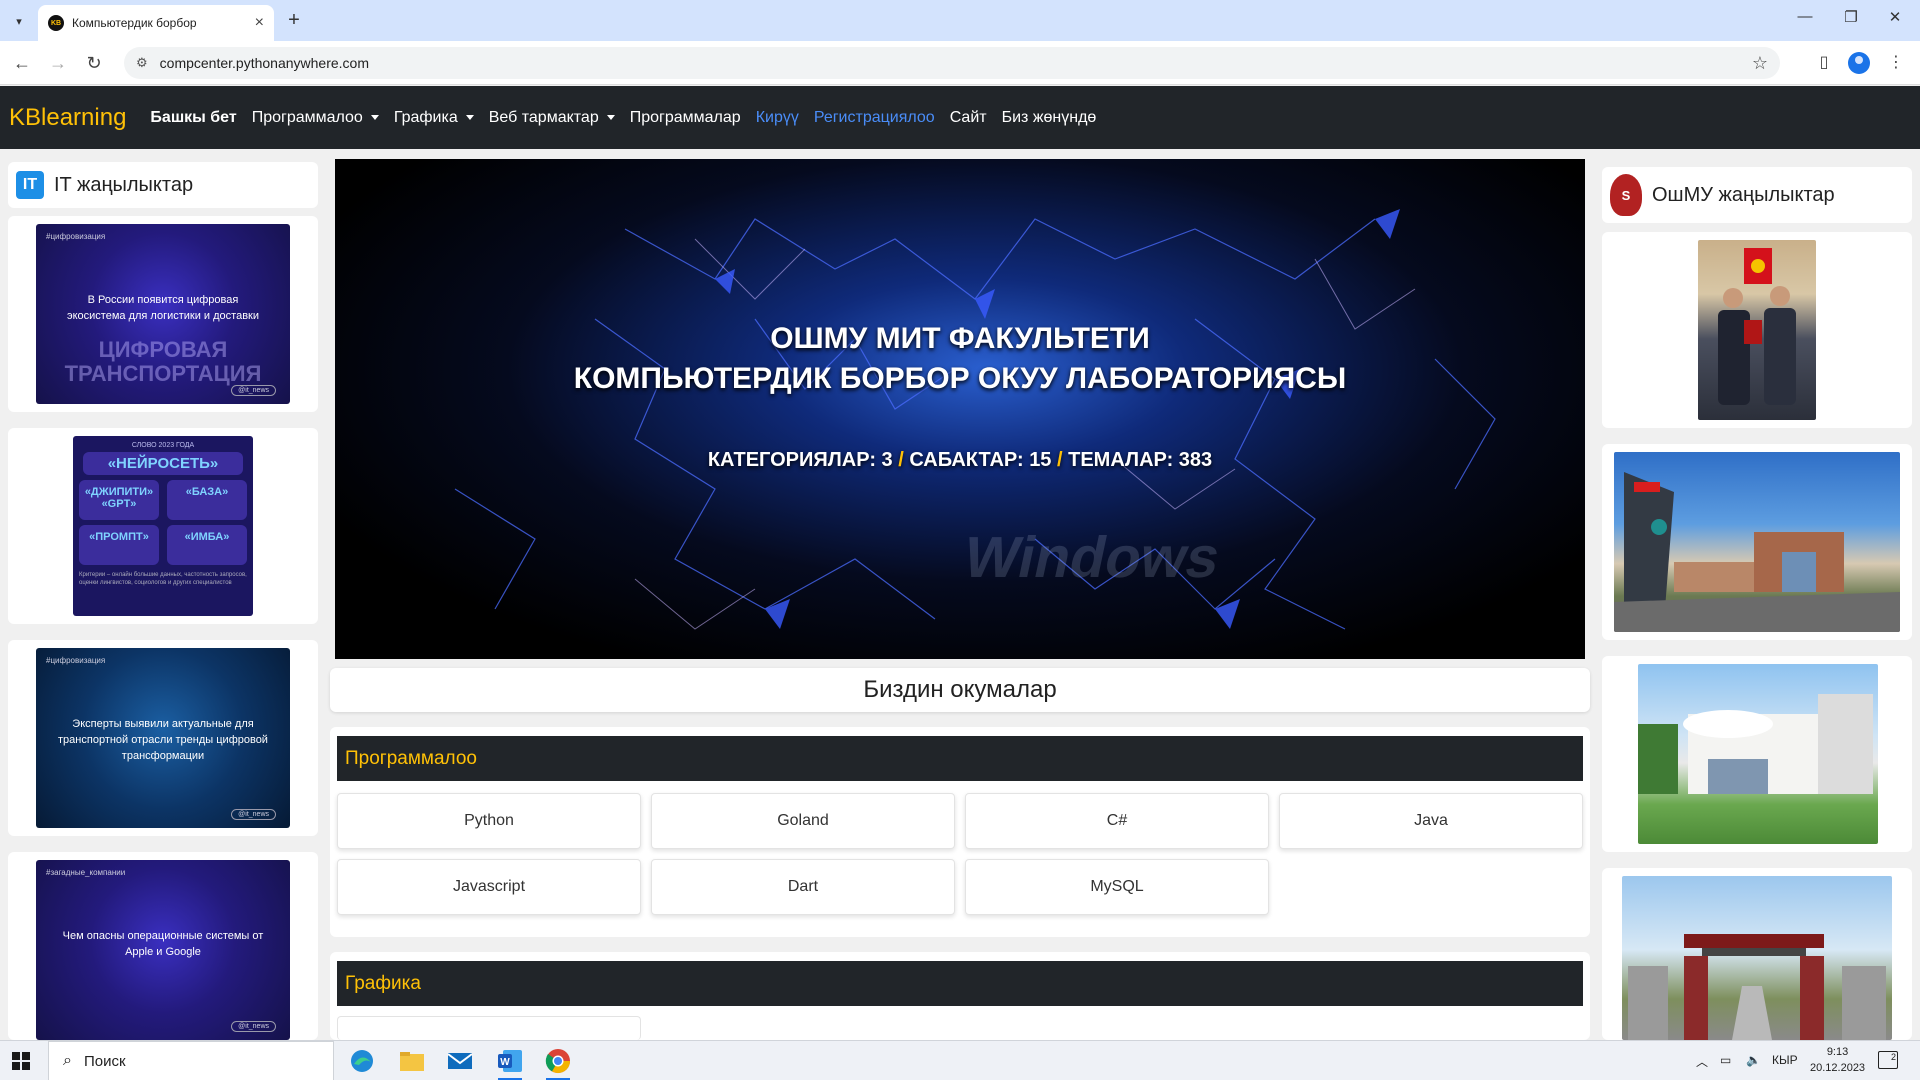  I want to click on news-big-text: ЦИФРОВАЯ ТРАНСПОРТАЦИЯ, so click(163, 361).